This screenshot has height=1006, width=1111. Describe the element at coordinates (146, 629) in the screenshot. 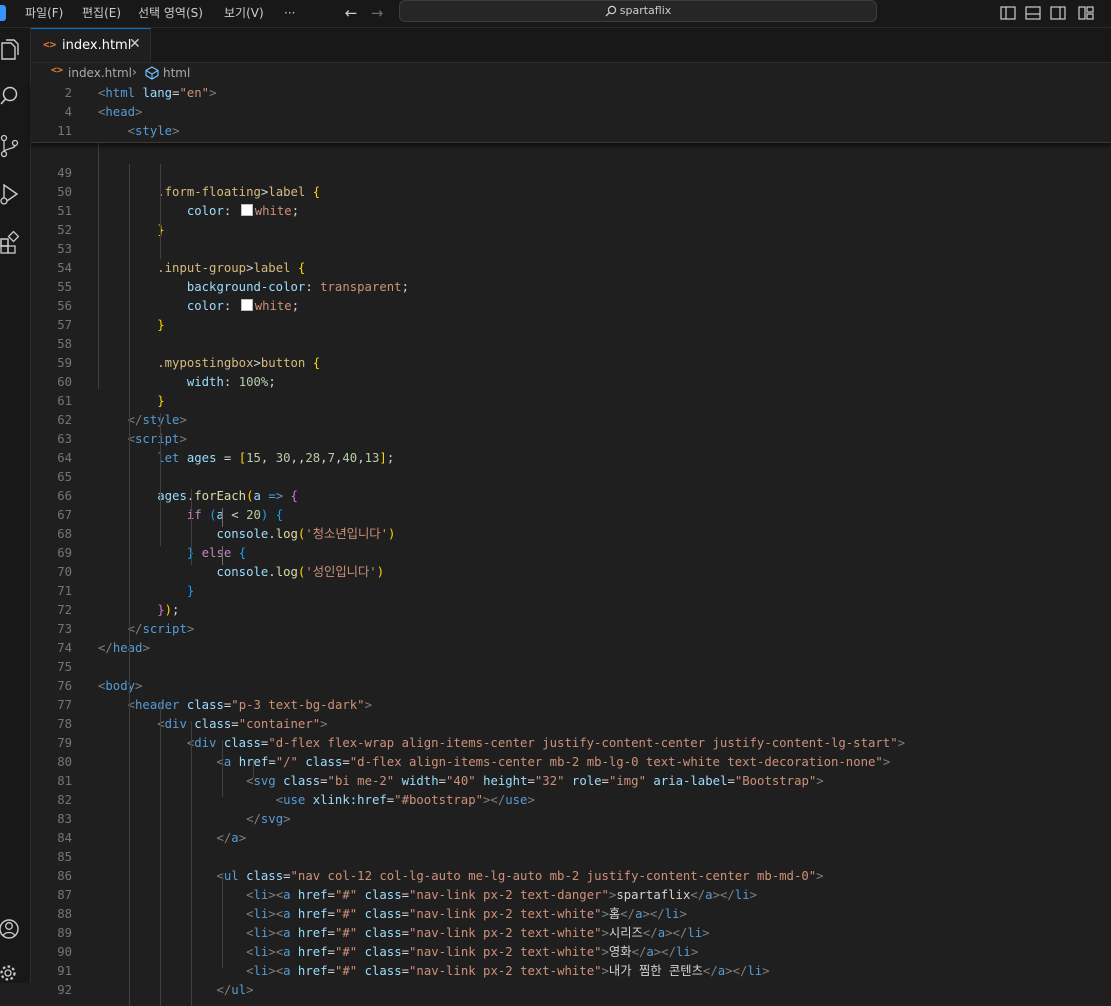

I see `code-text: </script>` at that location.